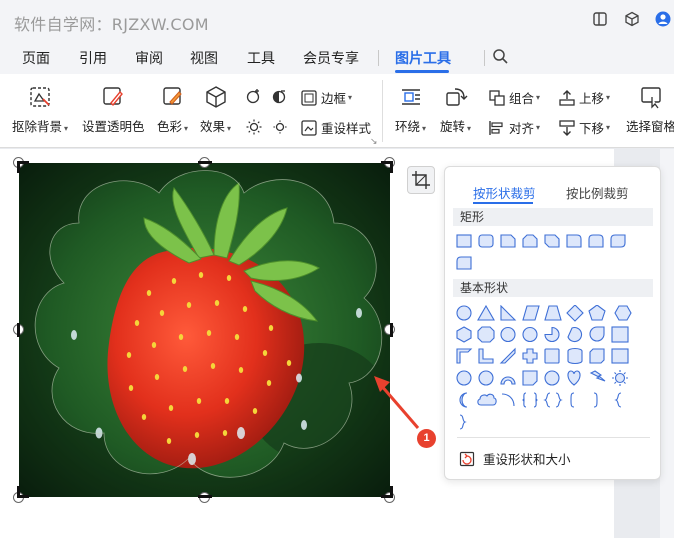 This screenshot has width=674, height=538. Describe the element at coordinates (530, 378) in the screenshot. I see `shape-folded-corner` at that location.